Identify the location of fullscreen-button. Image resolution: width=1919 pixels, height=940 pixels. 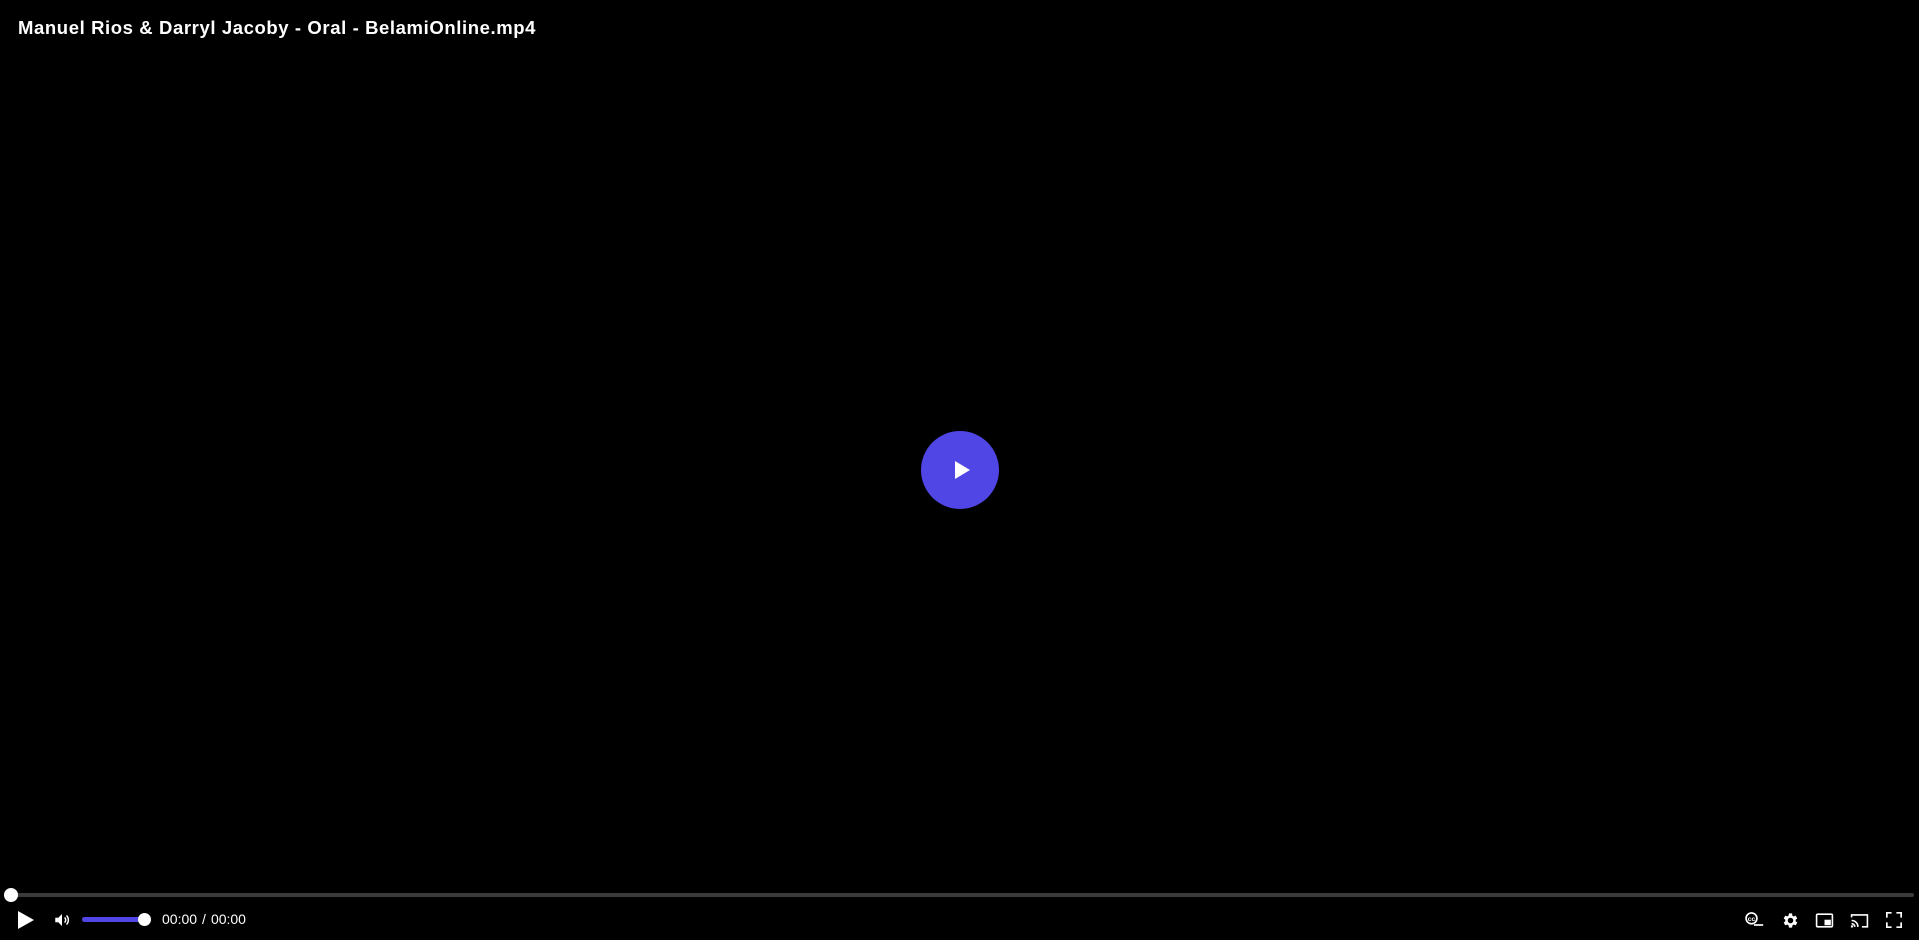
(1894, 920).